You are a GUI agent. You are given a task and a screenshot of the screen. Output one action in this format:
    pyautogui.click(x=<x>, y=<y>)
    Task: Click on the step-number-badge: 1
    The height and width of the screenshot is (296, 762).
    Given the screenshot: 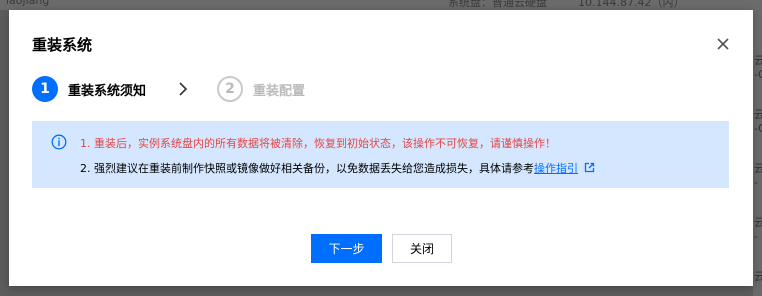 What is the action you would take?
    pyautogui.click(x=45, y=89)
    